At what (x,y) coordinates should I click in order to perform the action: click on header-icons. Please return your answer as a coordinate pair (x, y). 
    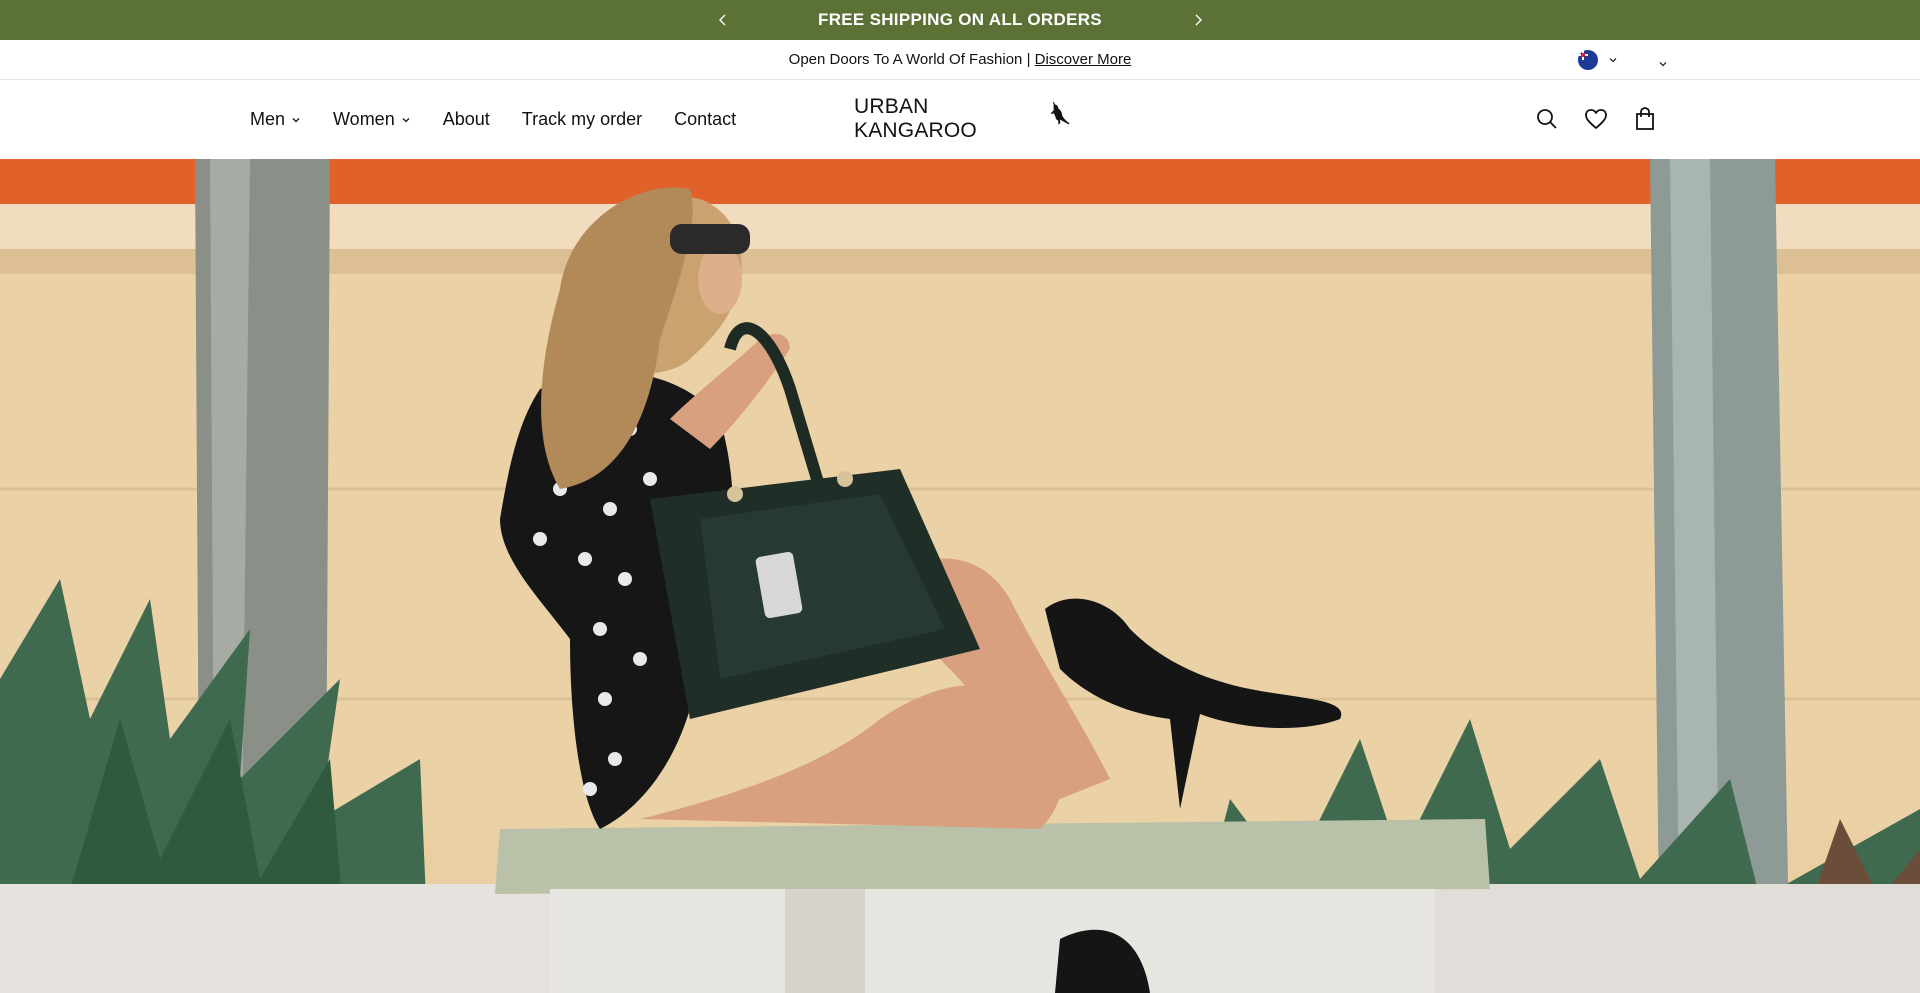
    Looking at the image, I should click on (1596, 119).